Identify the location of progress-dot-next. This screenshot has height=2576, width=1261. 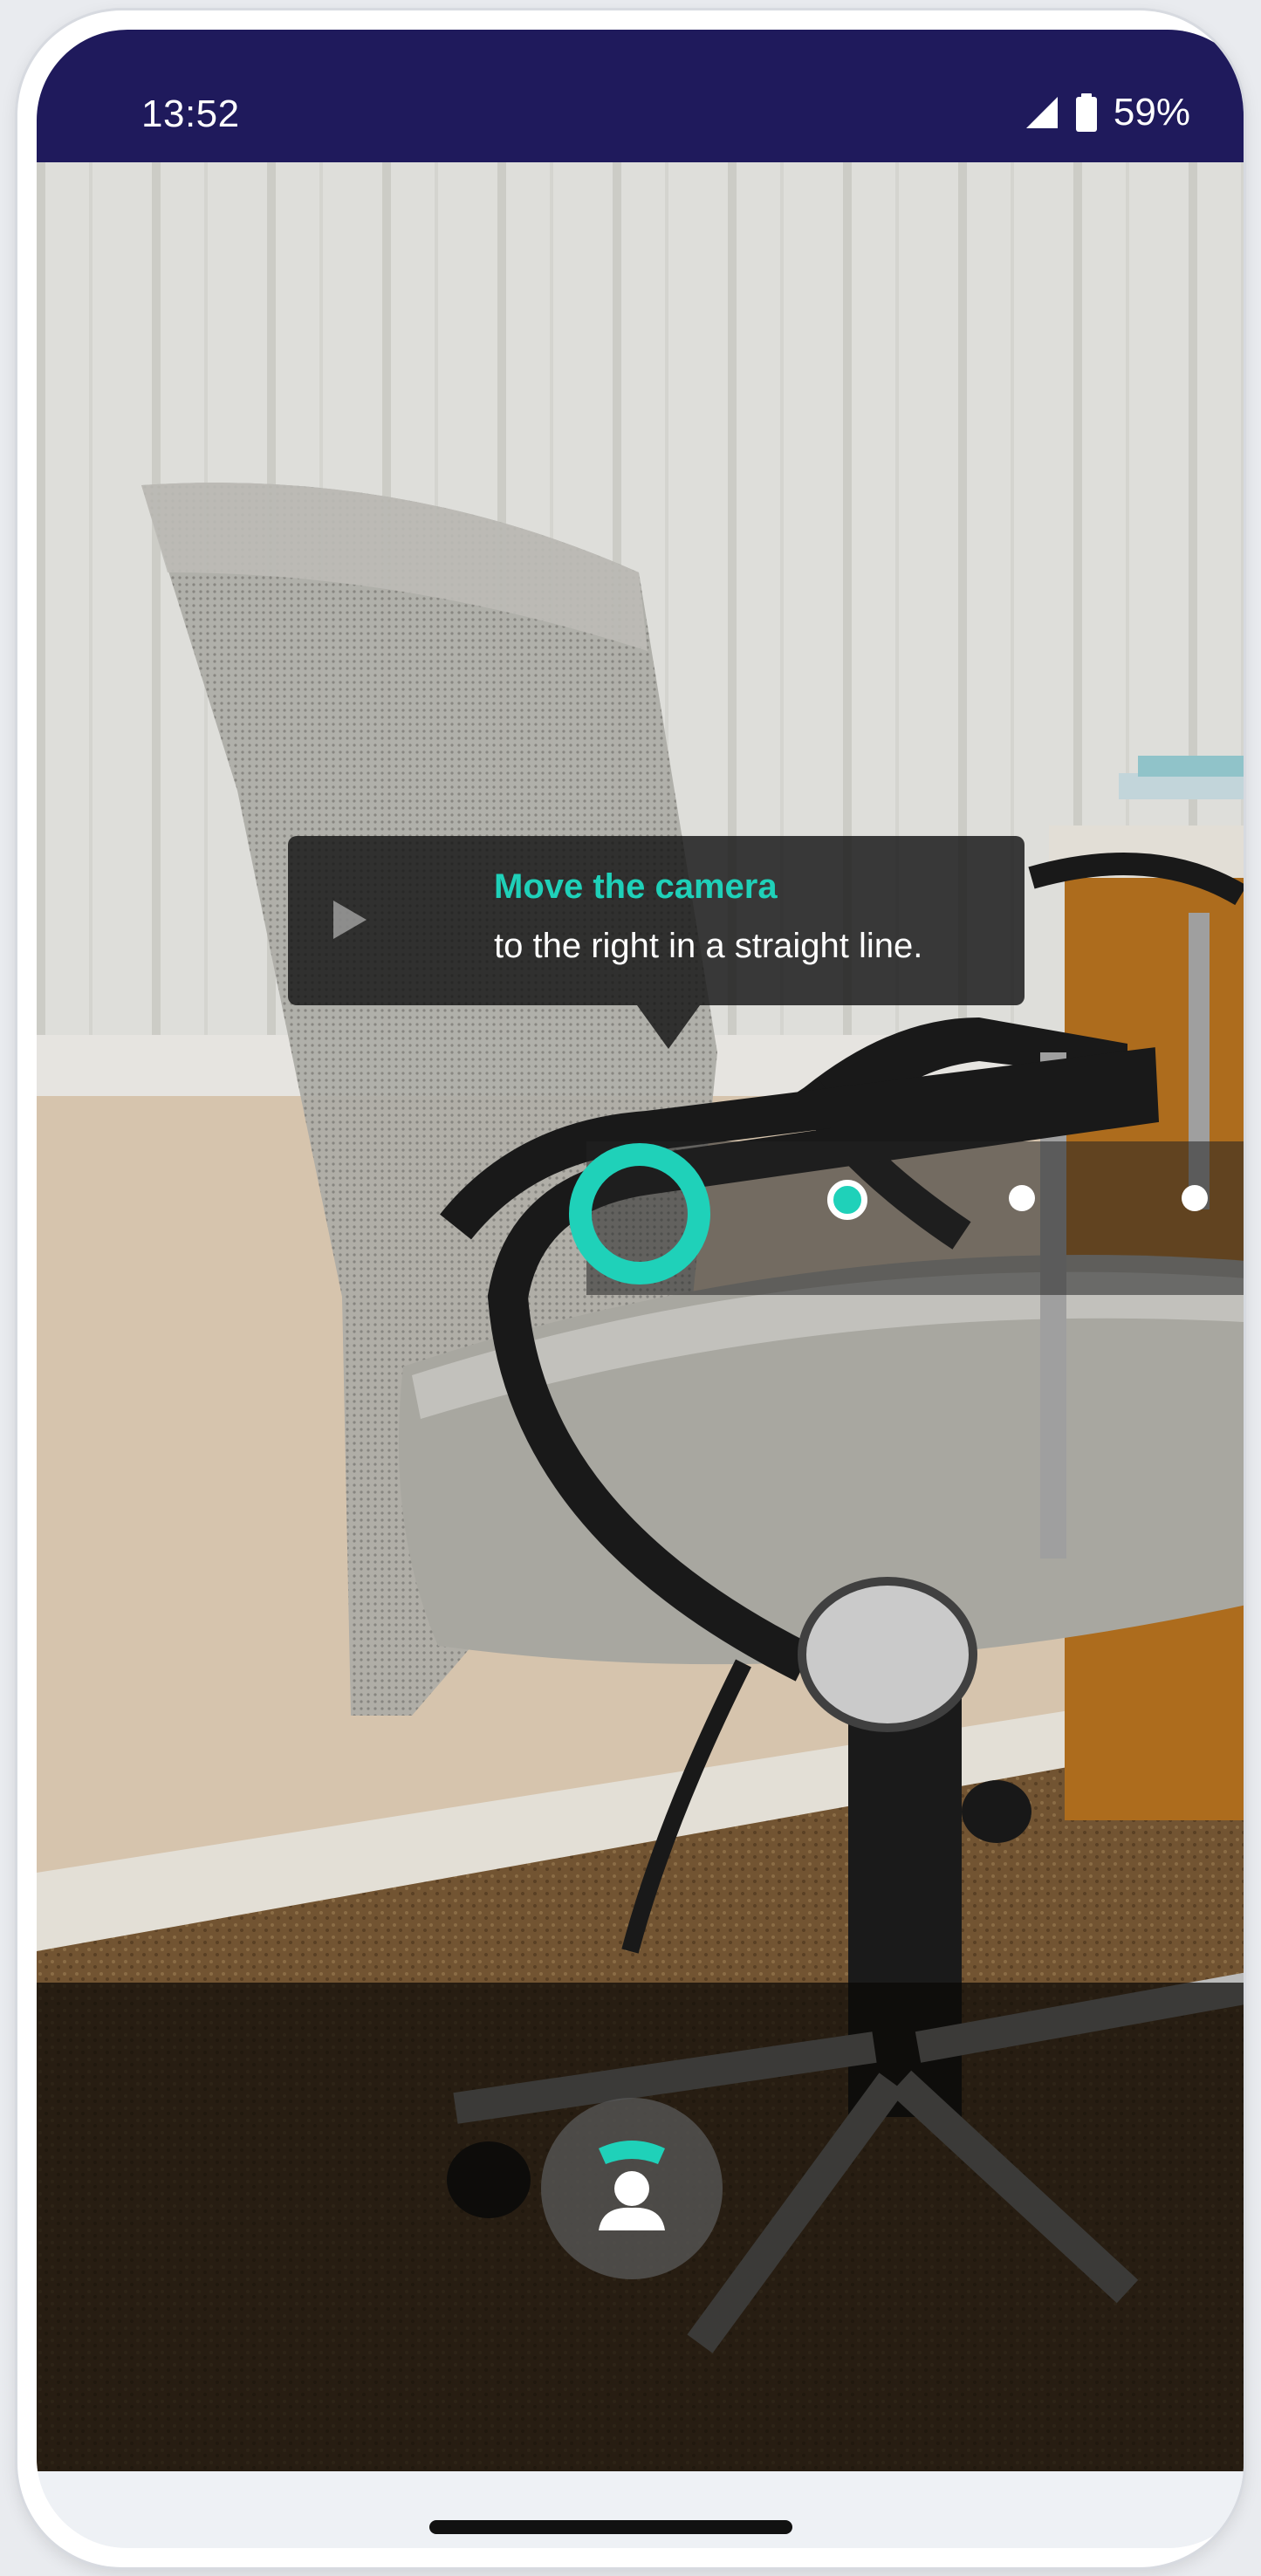
(847, 1200).